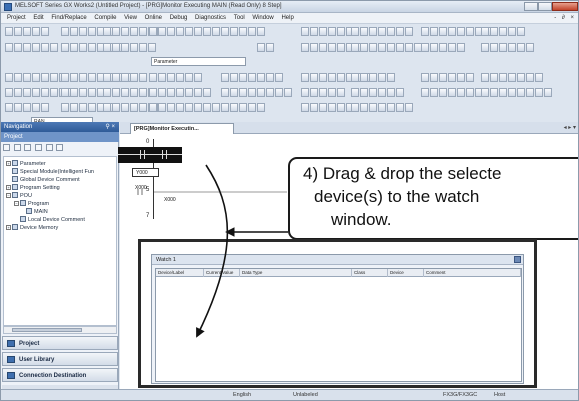 The height and width of the screenshot is (401, 579). I want to click on close-button, so click(565, 6).